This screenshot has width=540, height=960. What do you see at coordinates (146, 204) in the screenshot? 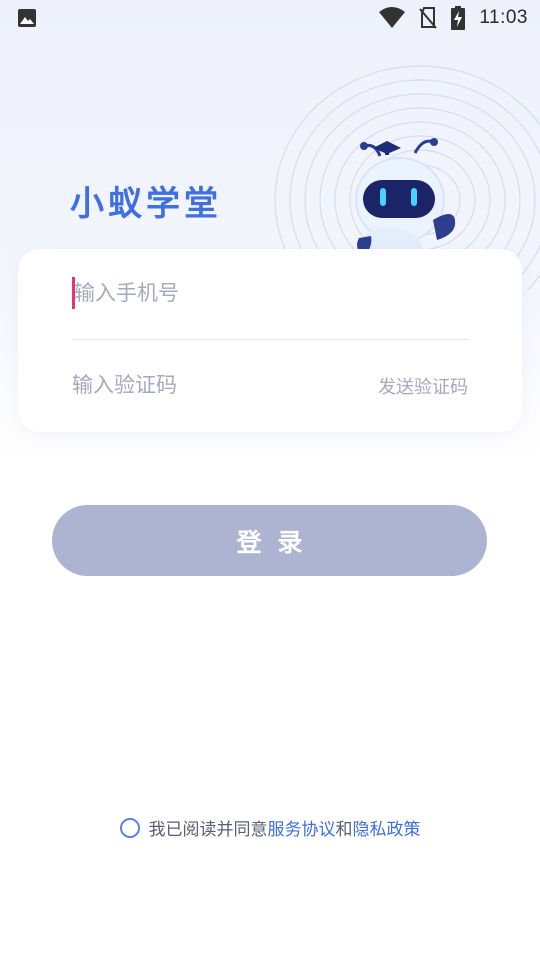
I see `app-title: 小蚁学堂` at bounding box center [146, 204].